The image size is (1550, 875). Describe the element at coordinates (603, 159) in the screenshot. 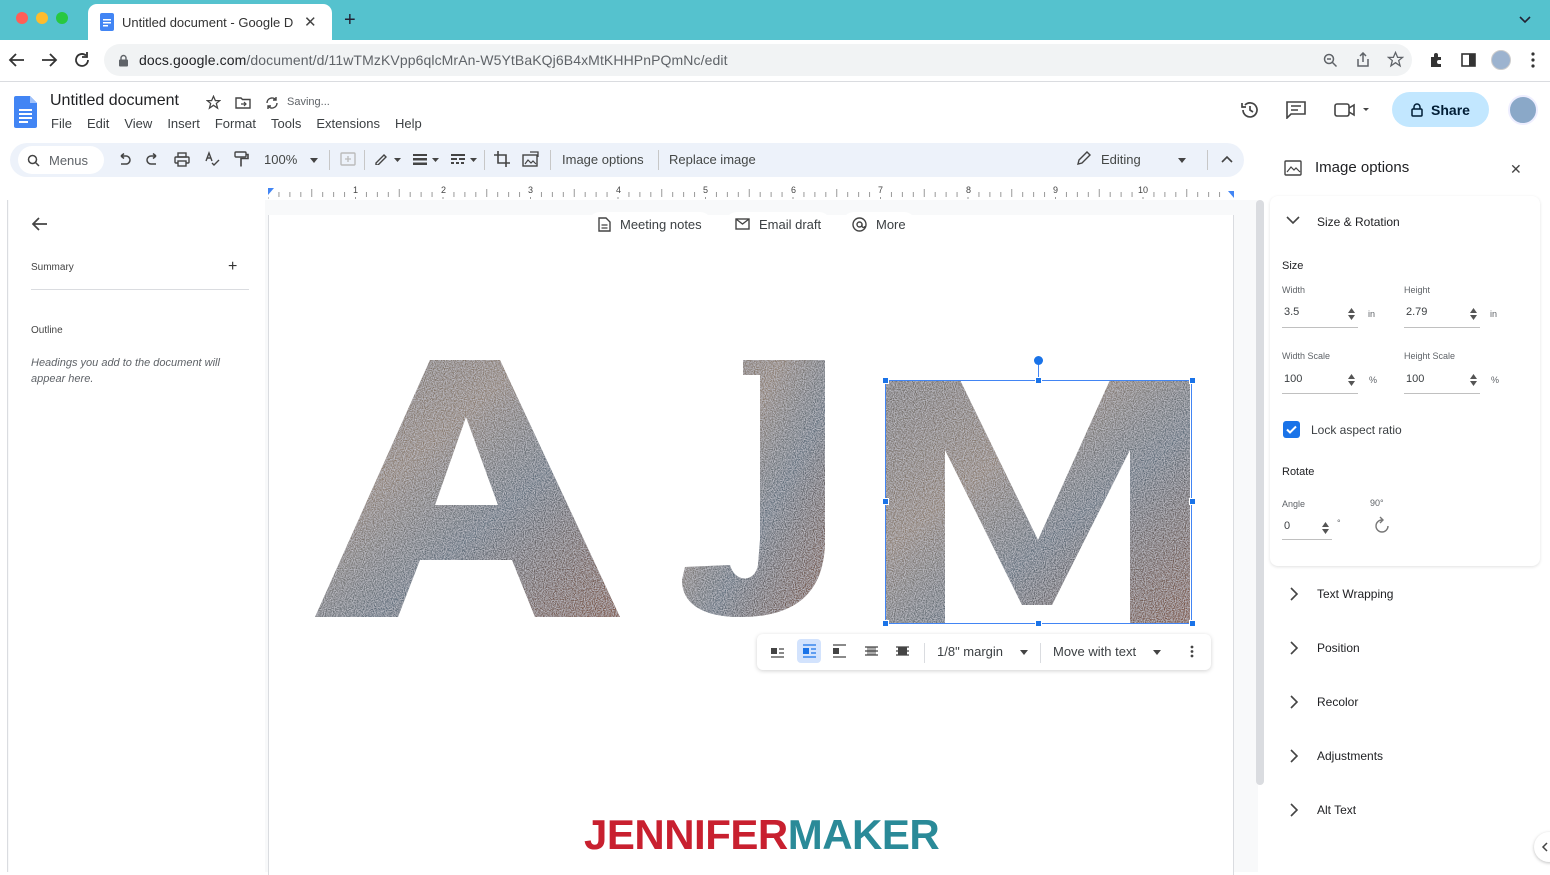

I see `image-options-button: Image options` at that location.